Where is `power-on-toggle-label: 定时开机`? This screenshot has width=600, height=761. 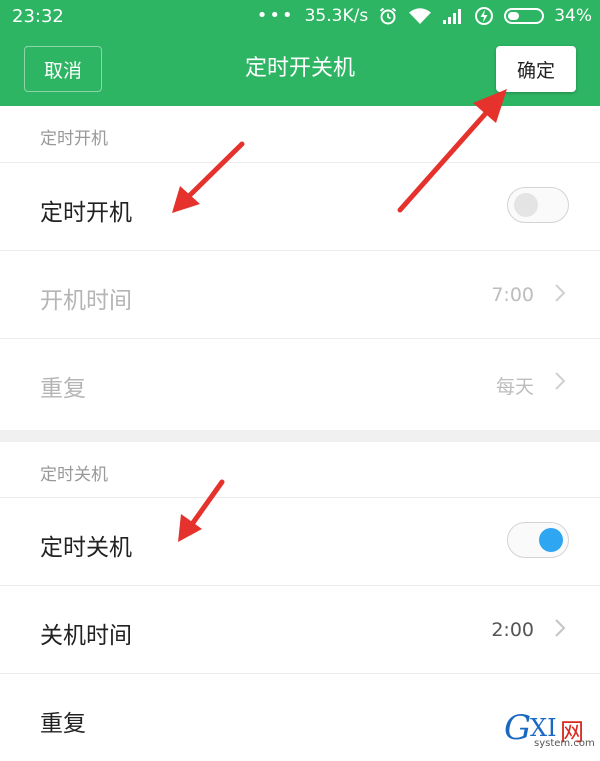 power-on-toggle-label: 定时开机 is located at coordinates (86, 213).